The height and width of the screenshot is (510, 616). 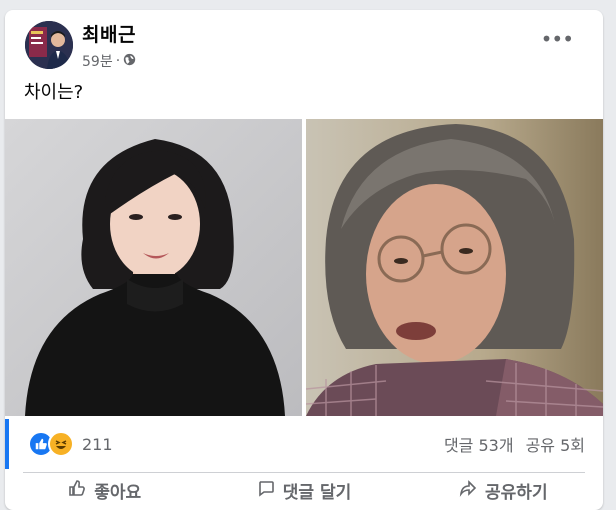 I want to click on post-text: 차이는?, so click(x=54, y=92).